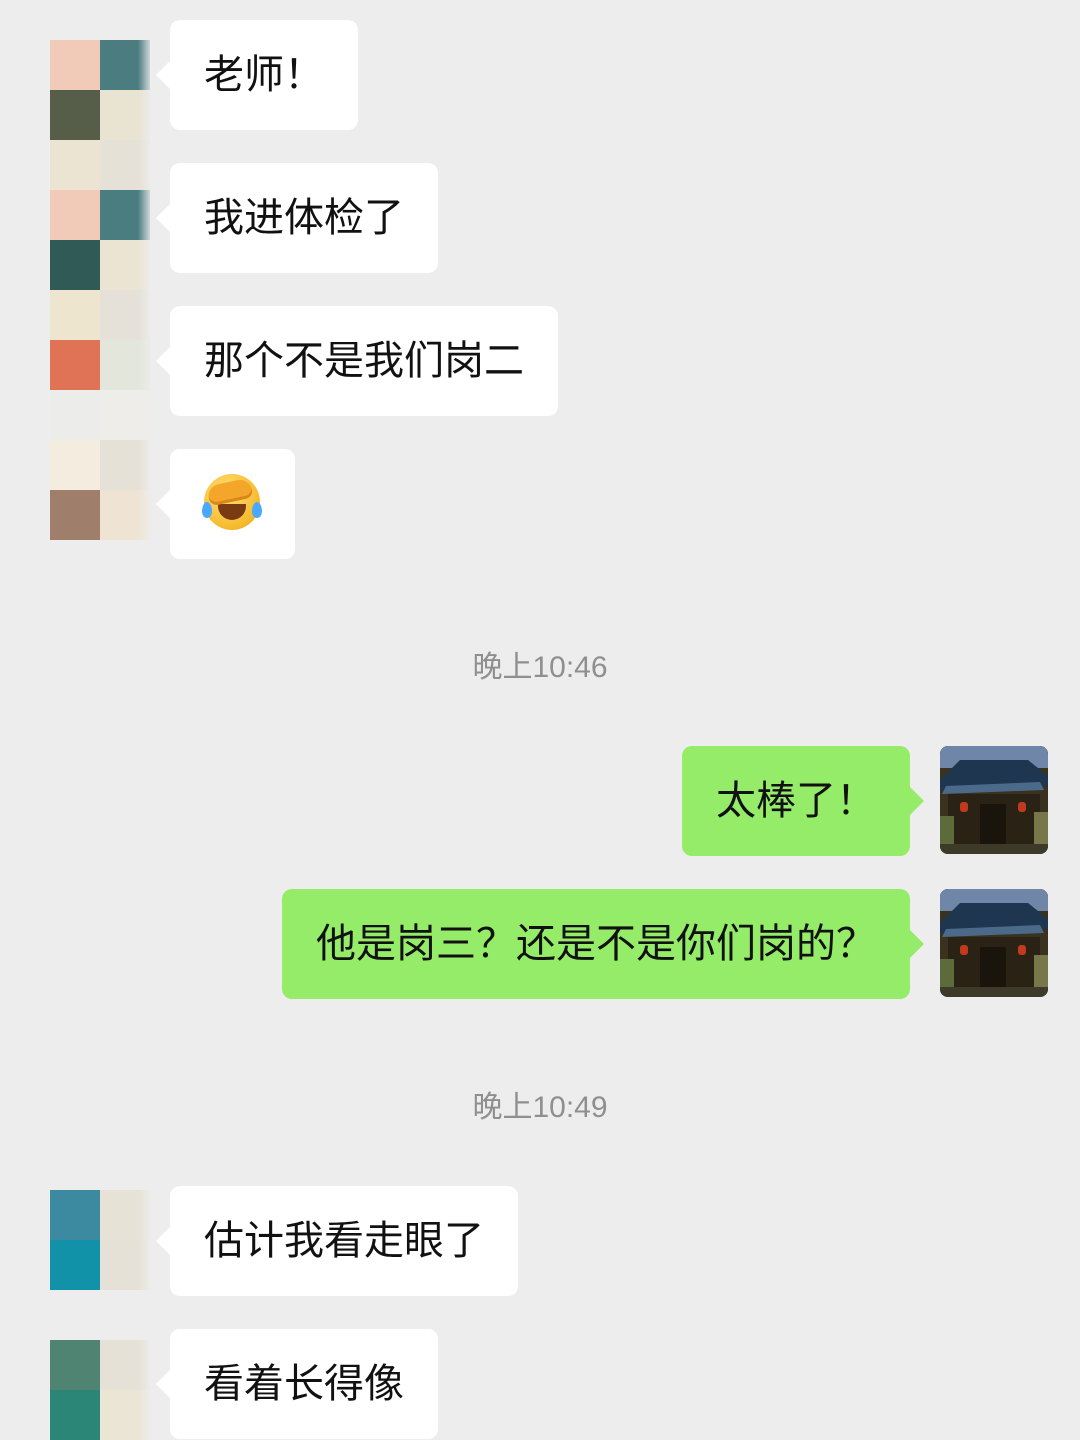  What do you see at coordinates (304, 1384) in the screenshot?
I see `message-text: 看着长得像` at bounding box center [304, 1384].